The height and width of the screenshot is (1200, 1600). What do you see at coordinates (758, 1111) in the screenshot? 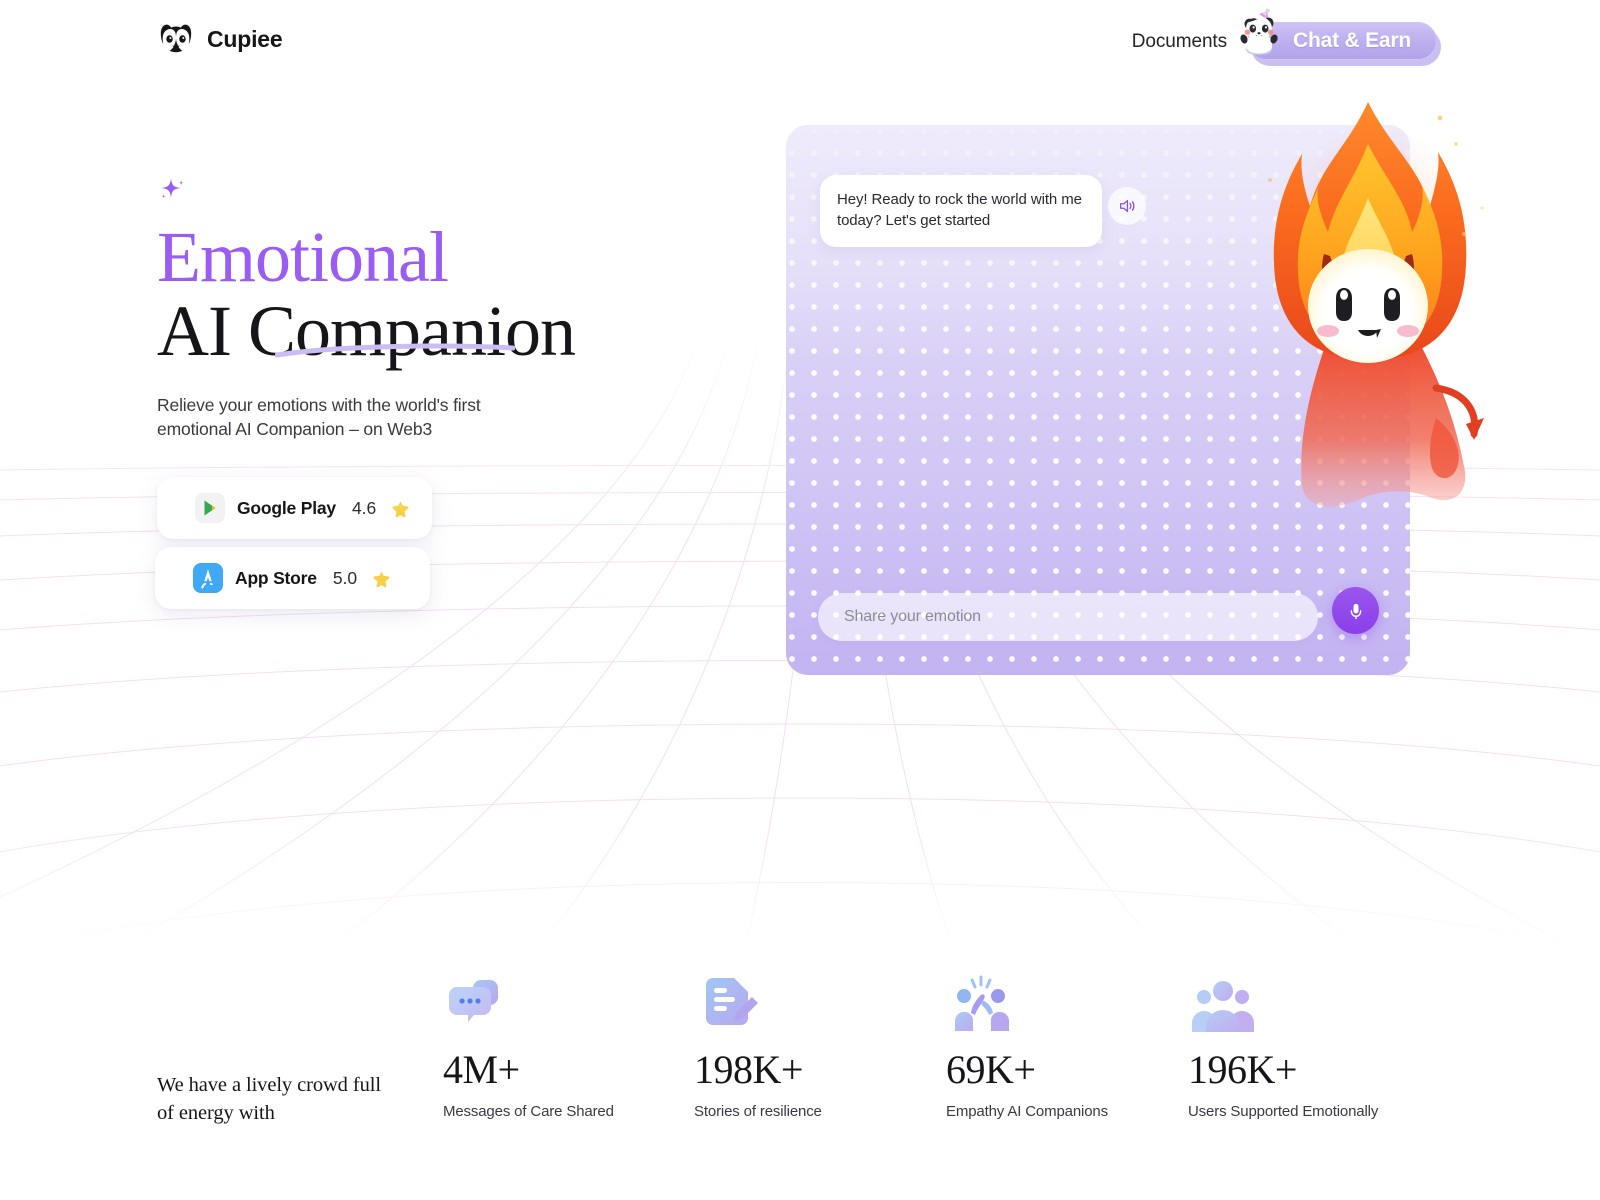
I see `stat-label: Stories of resilience` at bounding box center [758, 1111].